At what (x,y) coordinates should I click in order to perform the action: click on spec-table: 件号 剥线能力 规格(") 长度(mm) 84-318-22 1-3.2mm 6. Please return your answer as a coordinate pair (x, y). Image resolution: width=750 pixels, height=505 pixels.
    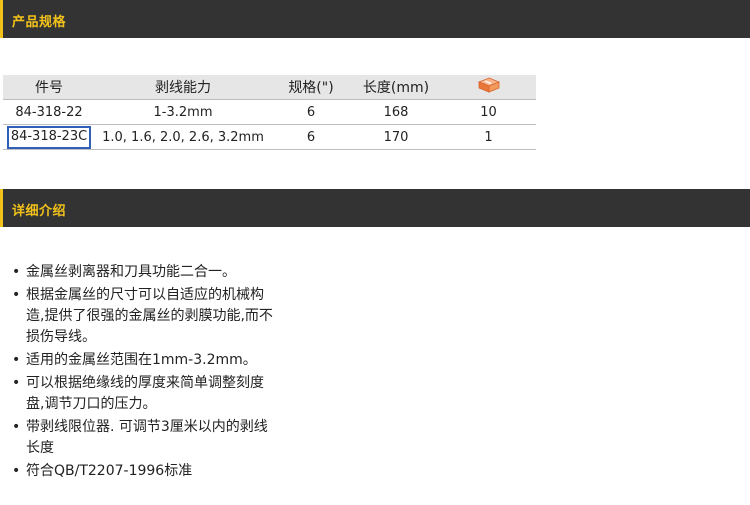
    Looking at the image, I should click on (269, 112).